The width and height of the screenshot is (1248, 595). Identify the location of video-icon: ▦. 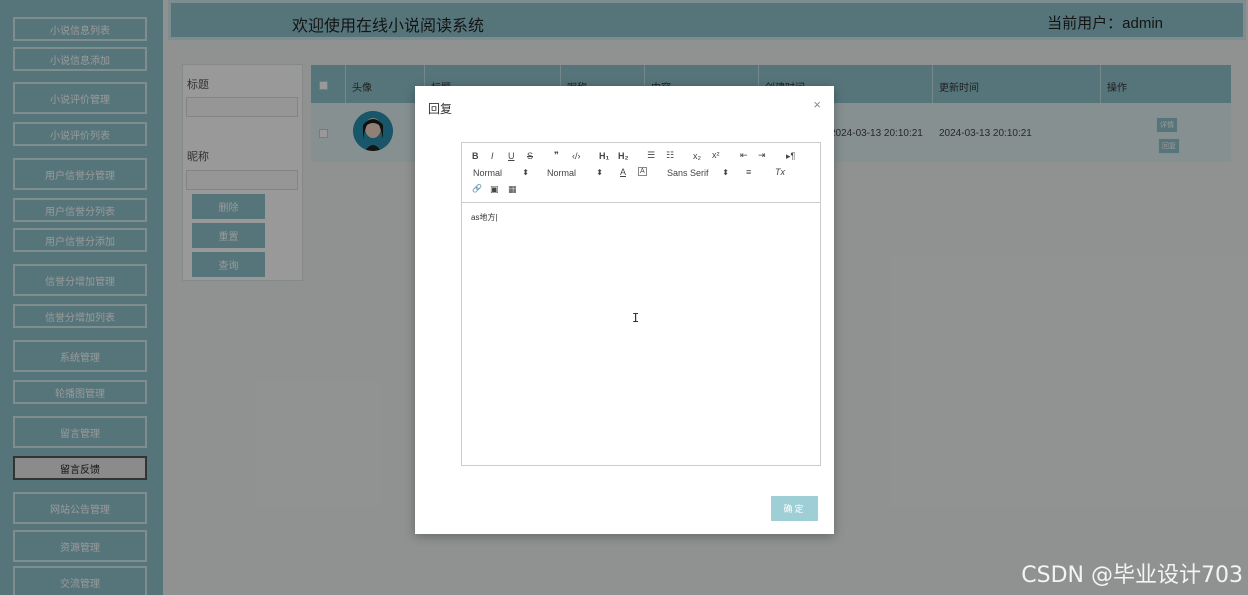
(512, 189).